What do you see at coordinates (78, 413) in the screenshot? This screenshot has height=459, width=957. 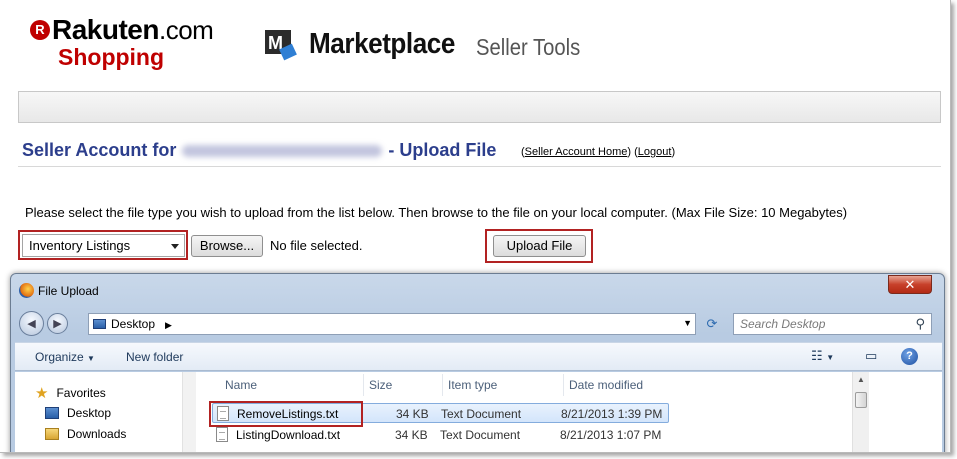 I see `nav-item-desktop: Desktop` at bounding box center [78, 413].